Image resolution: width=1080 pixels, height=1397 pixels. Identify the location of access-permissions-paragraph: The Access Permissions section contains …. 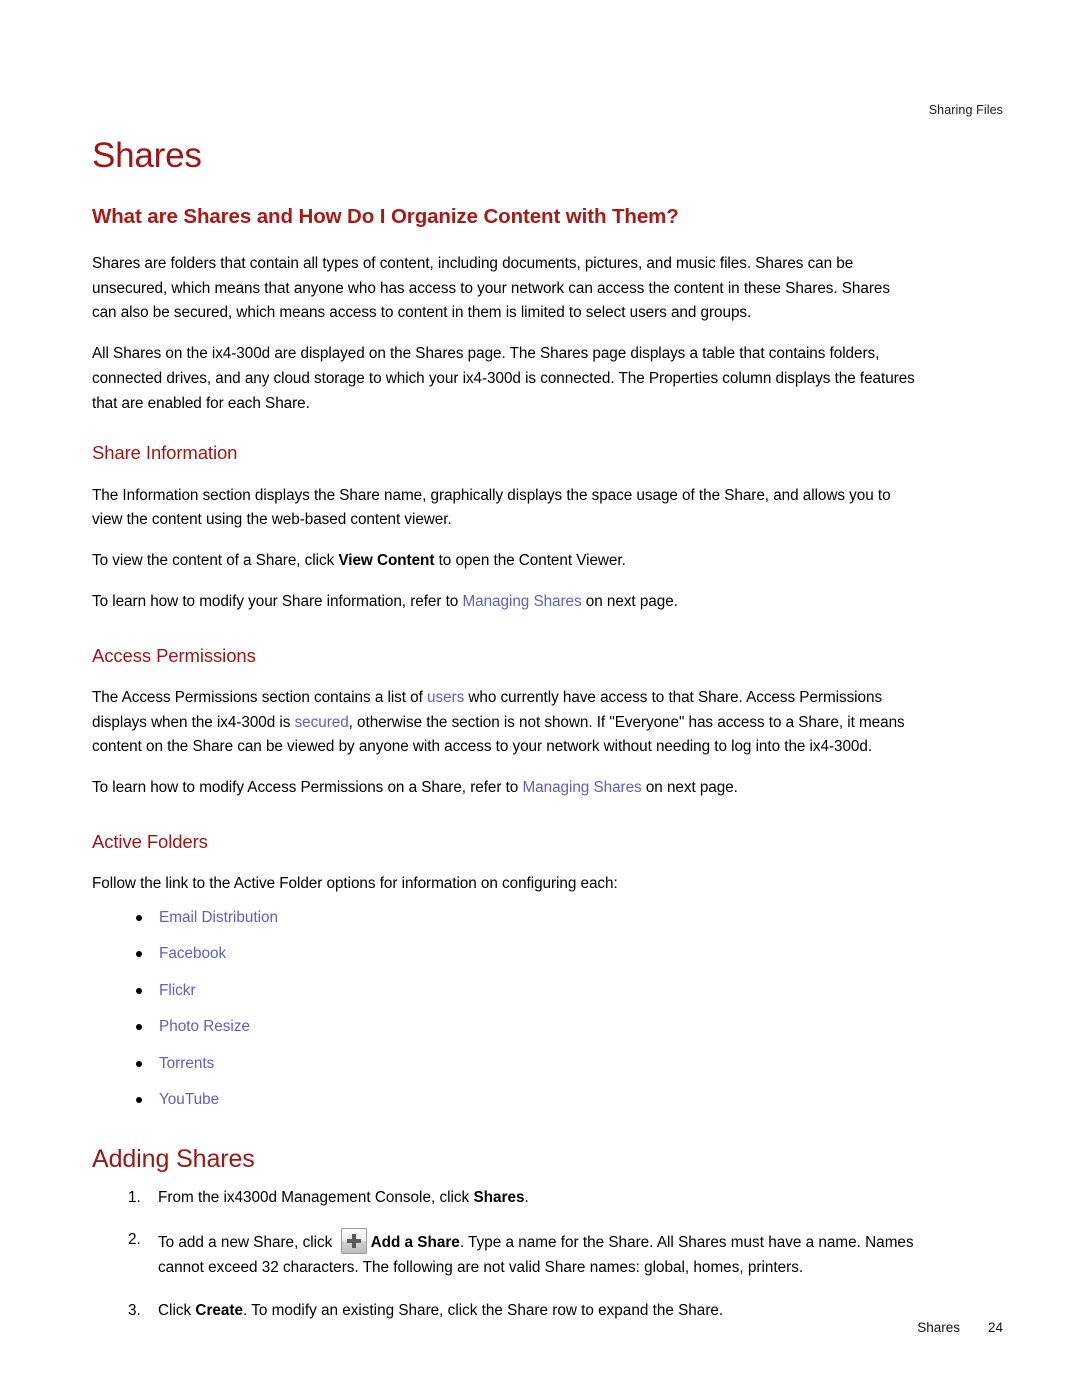
(503, 723).